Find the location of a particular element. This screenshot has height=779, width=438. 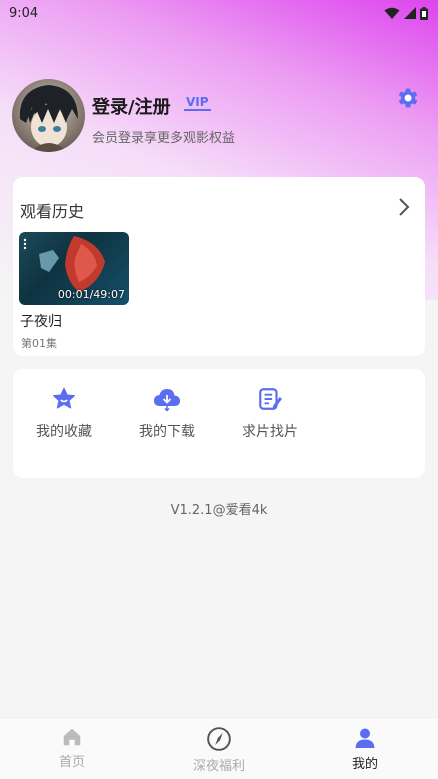

request-movie-button: 求片找片 is located at coordinates (270, 413).